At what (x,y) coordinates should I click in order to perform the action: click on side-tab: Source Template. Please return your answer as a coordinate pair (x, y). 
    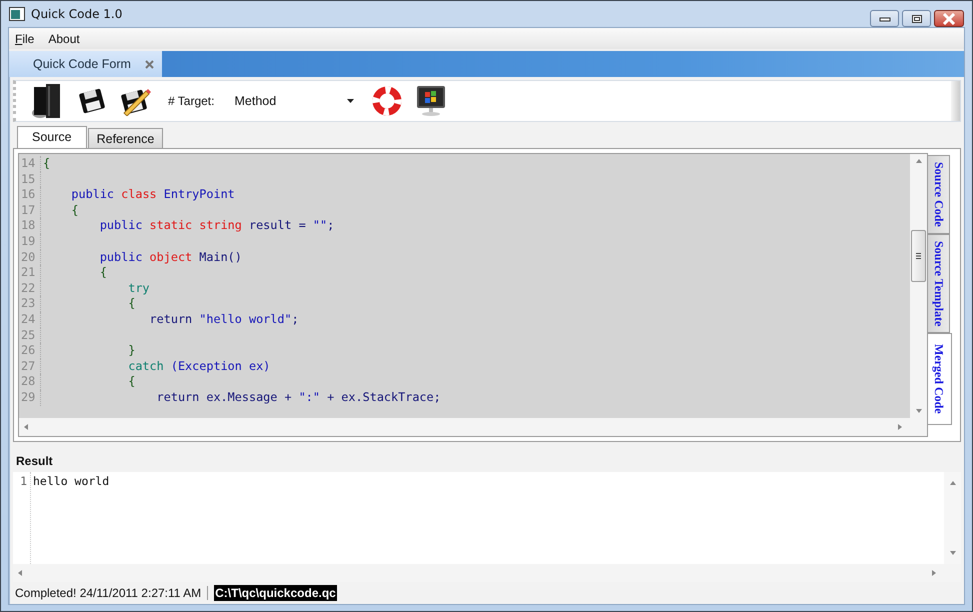
    Looking at the image, I should click on (939, 284).